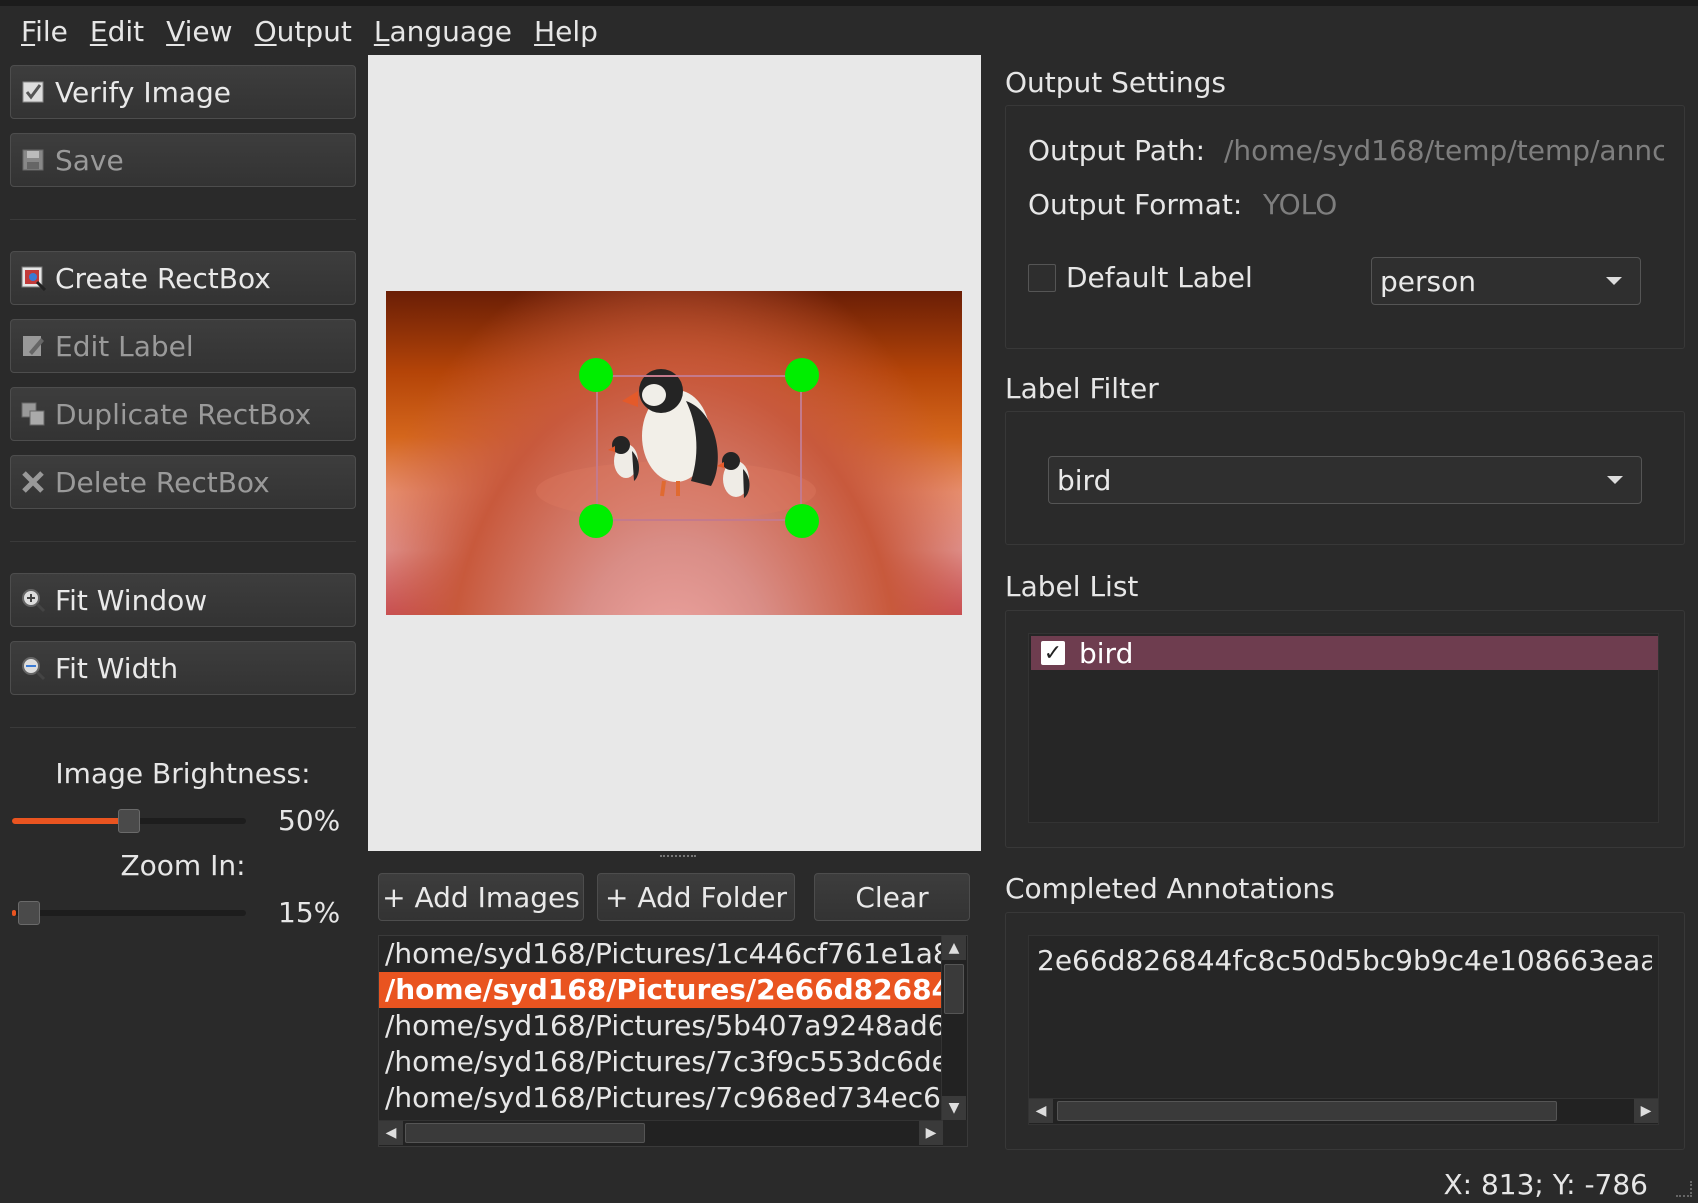  Describe the element at coordinates (443, 31) in the screenshot. I see `menu-language: Language` at that location.